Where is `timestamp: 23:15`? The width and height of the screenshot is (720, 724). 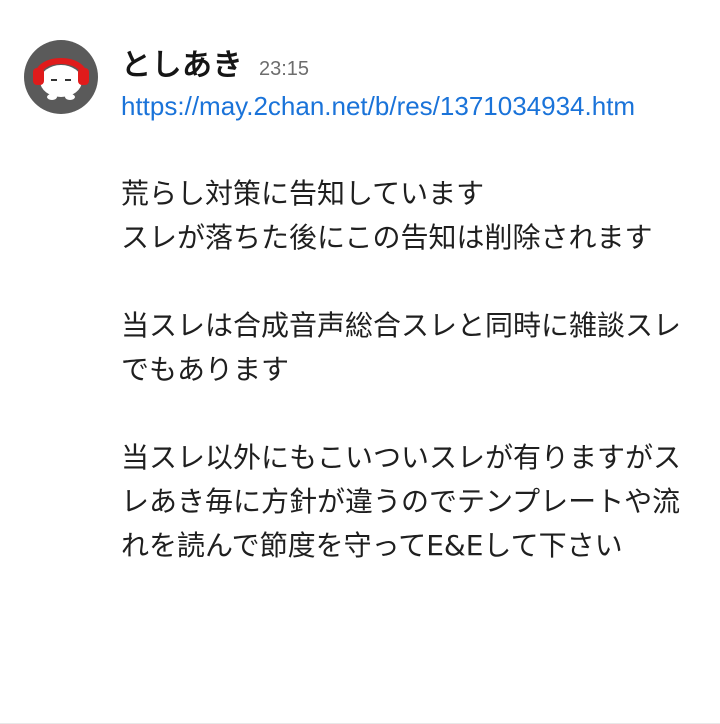
timestamp: 23:15 is located at coordinates (284, 69).